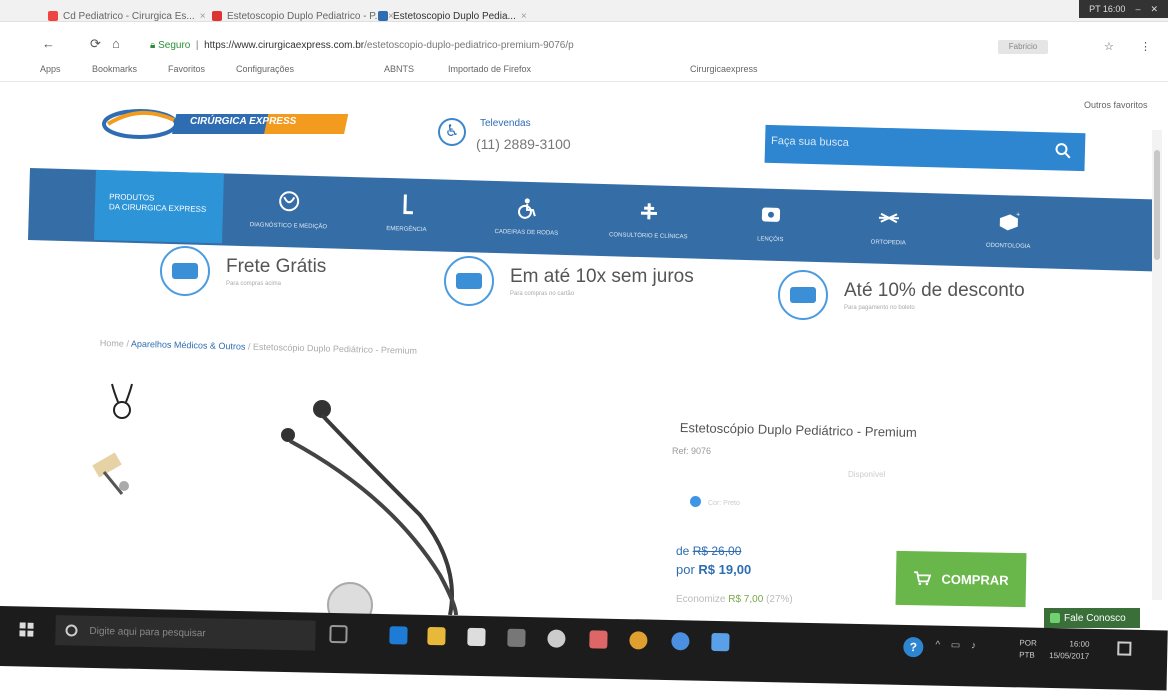  Describe the element at coordinates (159, 206) in the screenshot. I see `nav-all-products: PRODUTOS DA CIRURGICA EXPRESS` at that location.